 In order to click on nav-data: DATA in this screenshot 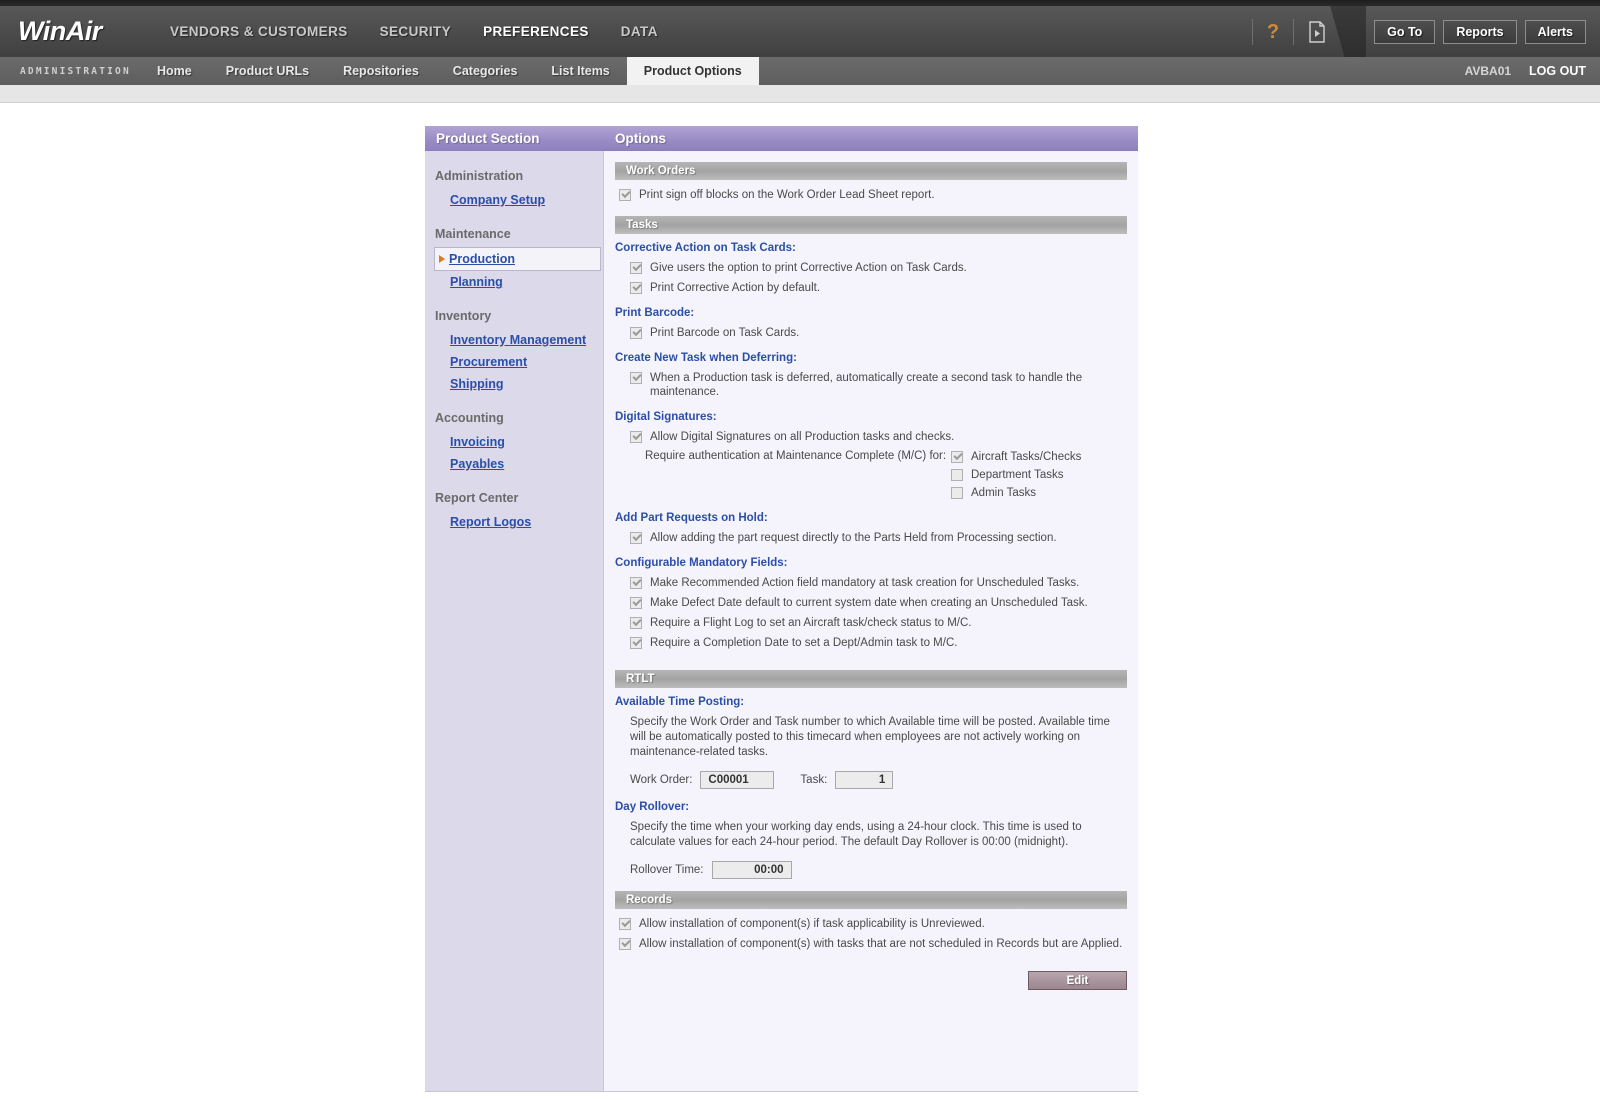, I will do `click(639, 31)`.